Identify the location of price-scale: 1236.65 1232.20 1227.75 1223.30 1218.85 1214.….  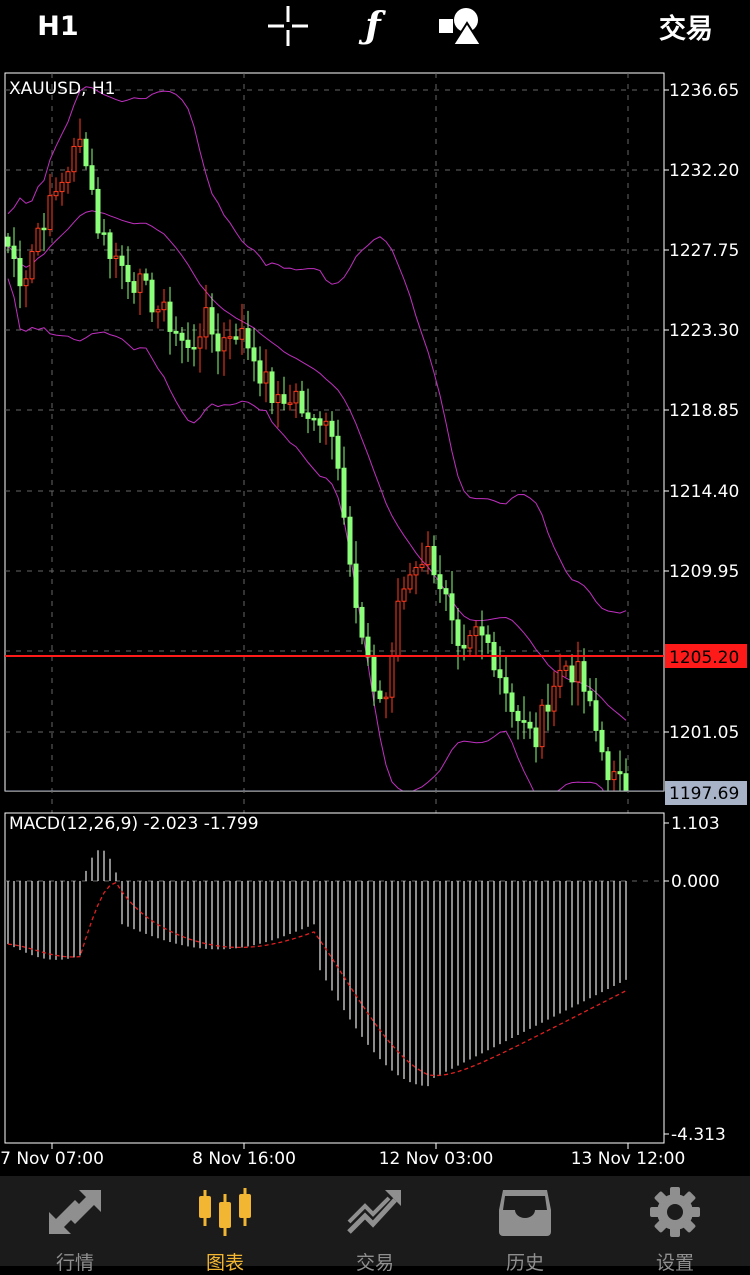
(701, 412).